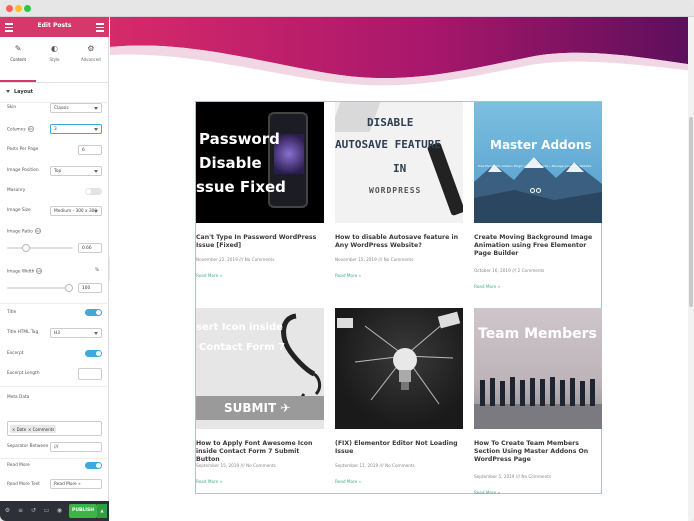 This screenshot has width=694, height=521. Describe the element at coordinates (8, 91) in the screenshot. I see `caret-down-icon` at that location.